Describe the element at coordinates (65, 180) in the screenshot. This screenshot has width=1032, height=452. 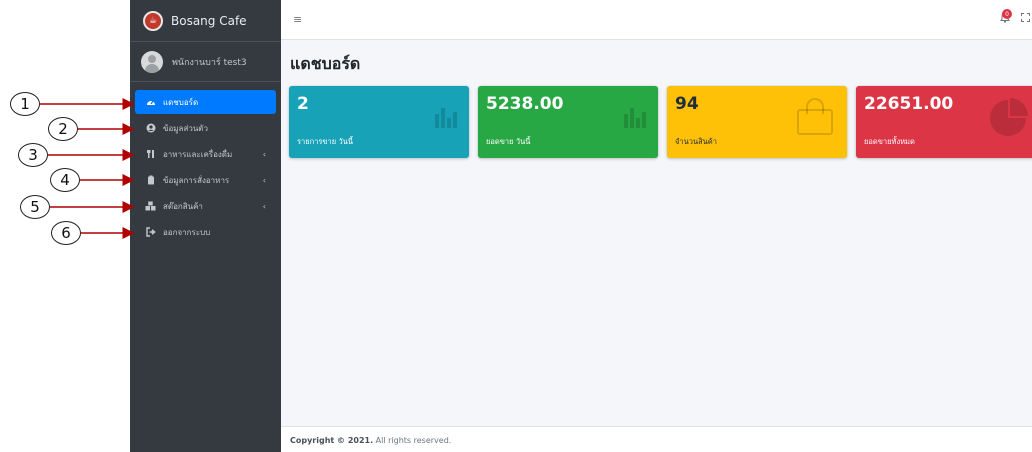
I see `annotation-marker-4: 4` at that location.